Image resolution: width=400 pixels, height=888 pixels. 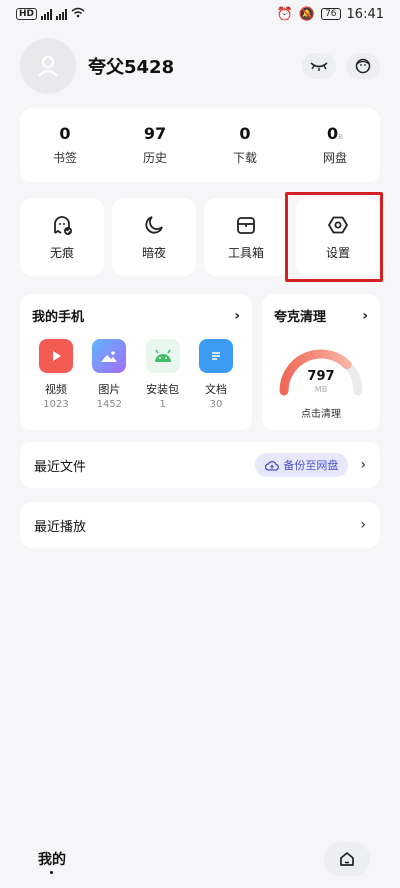 I want to click on row-title: 最近播放, so click(x=60, y=527).